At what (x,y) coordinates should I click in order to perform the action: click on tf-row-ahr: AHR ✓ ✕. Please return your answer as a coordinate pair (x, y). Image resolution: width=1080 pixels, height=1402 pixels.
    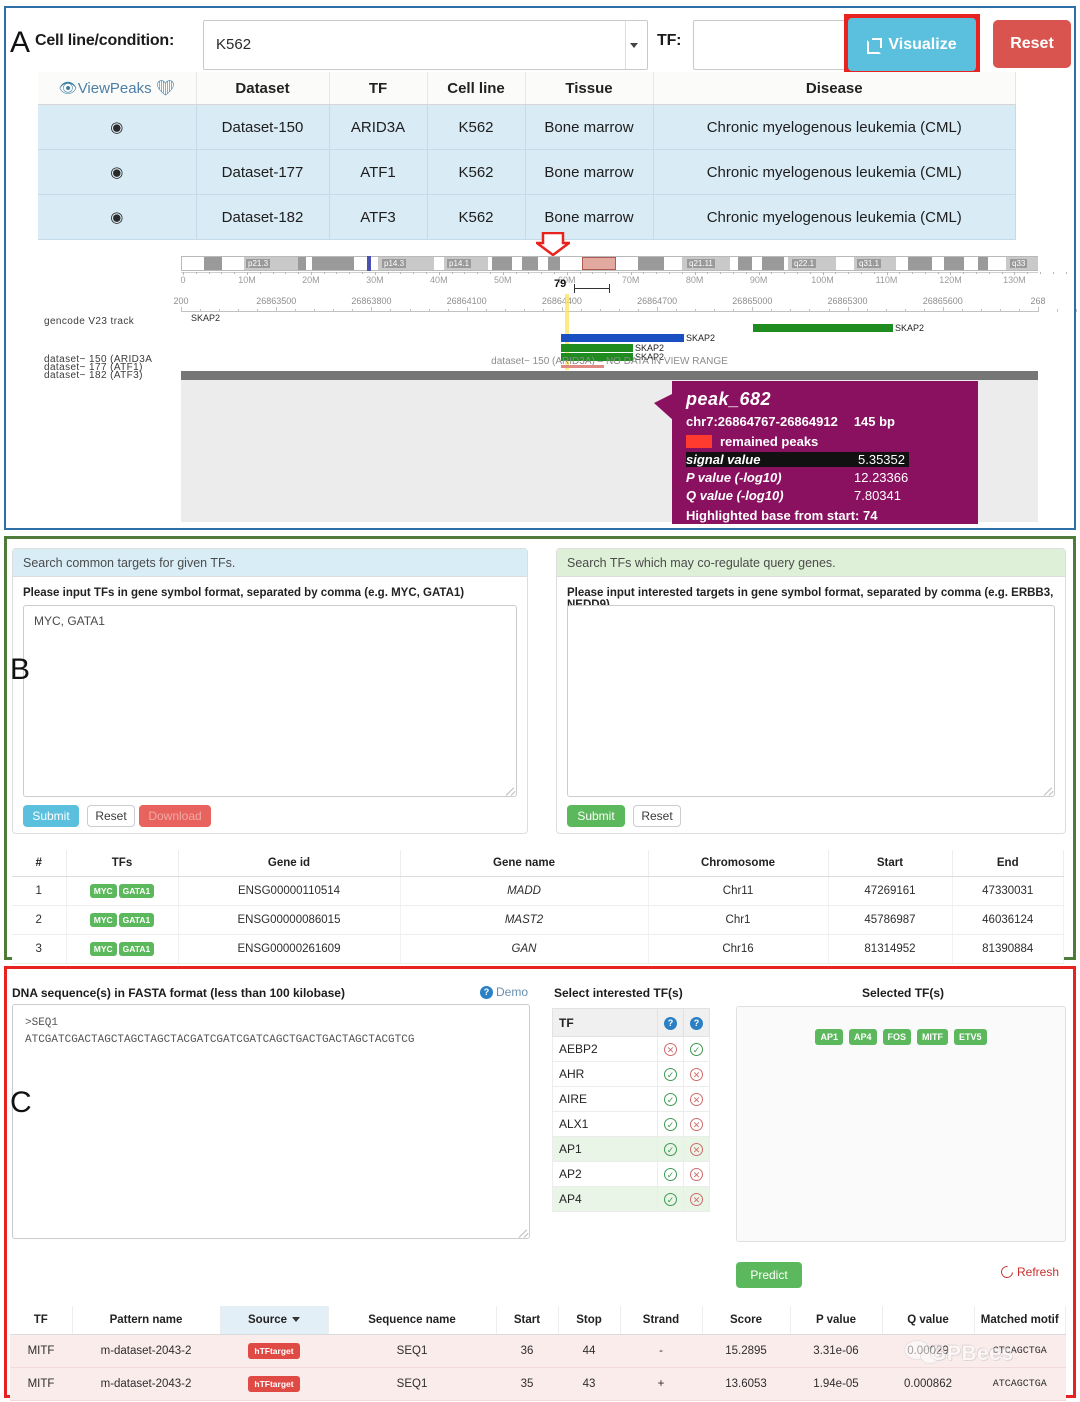
    Looking at the image, I should click on (631, 1074).